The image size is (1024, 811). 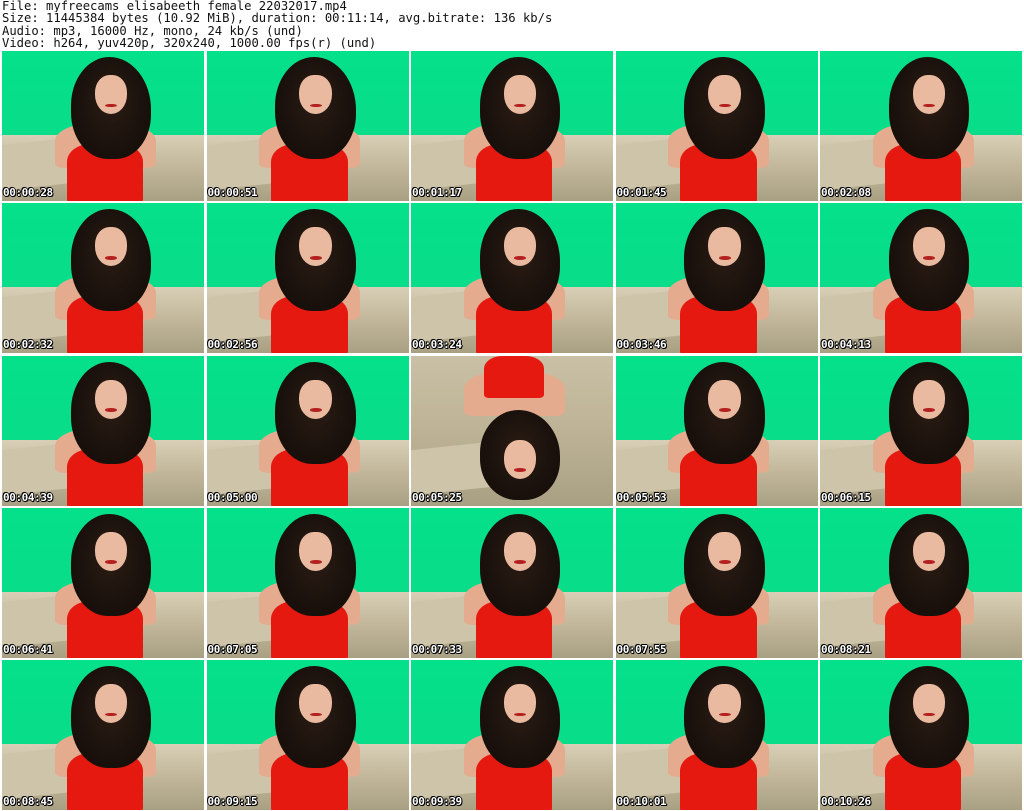 I want to click on thumbnail-timestamp: 00:05:53, so click(x=641, y=497).